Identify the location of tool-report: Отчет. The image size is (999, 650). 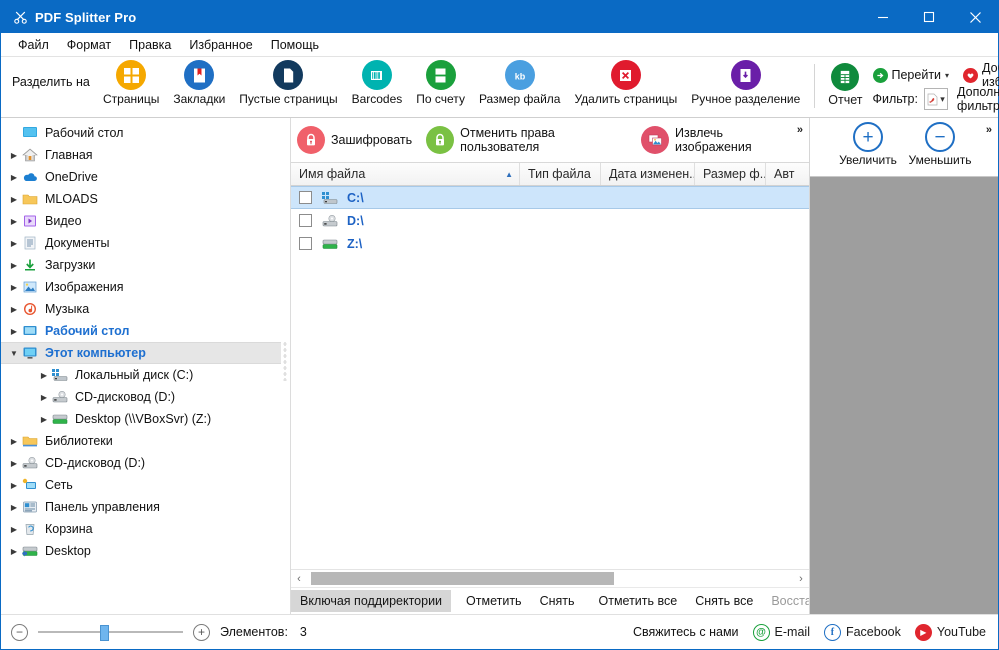
(845, 83).